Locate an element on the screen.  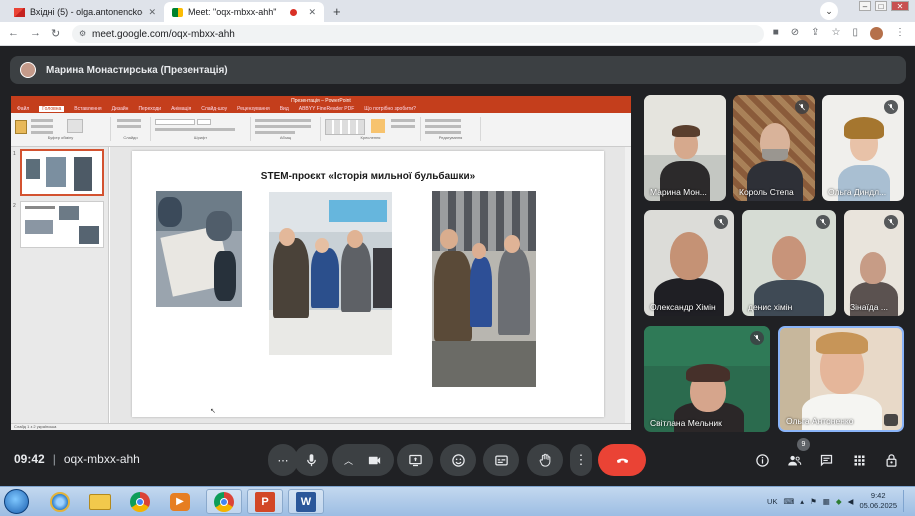
word-taskbar-icon: W is located at coordinates (306, 501).